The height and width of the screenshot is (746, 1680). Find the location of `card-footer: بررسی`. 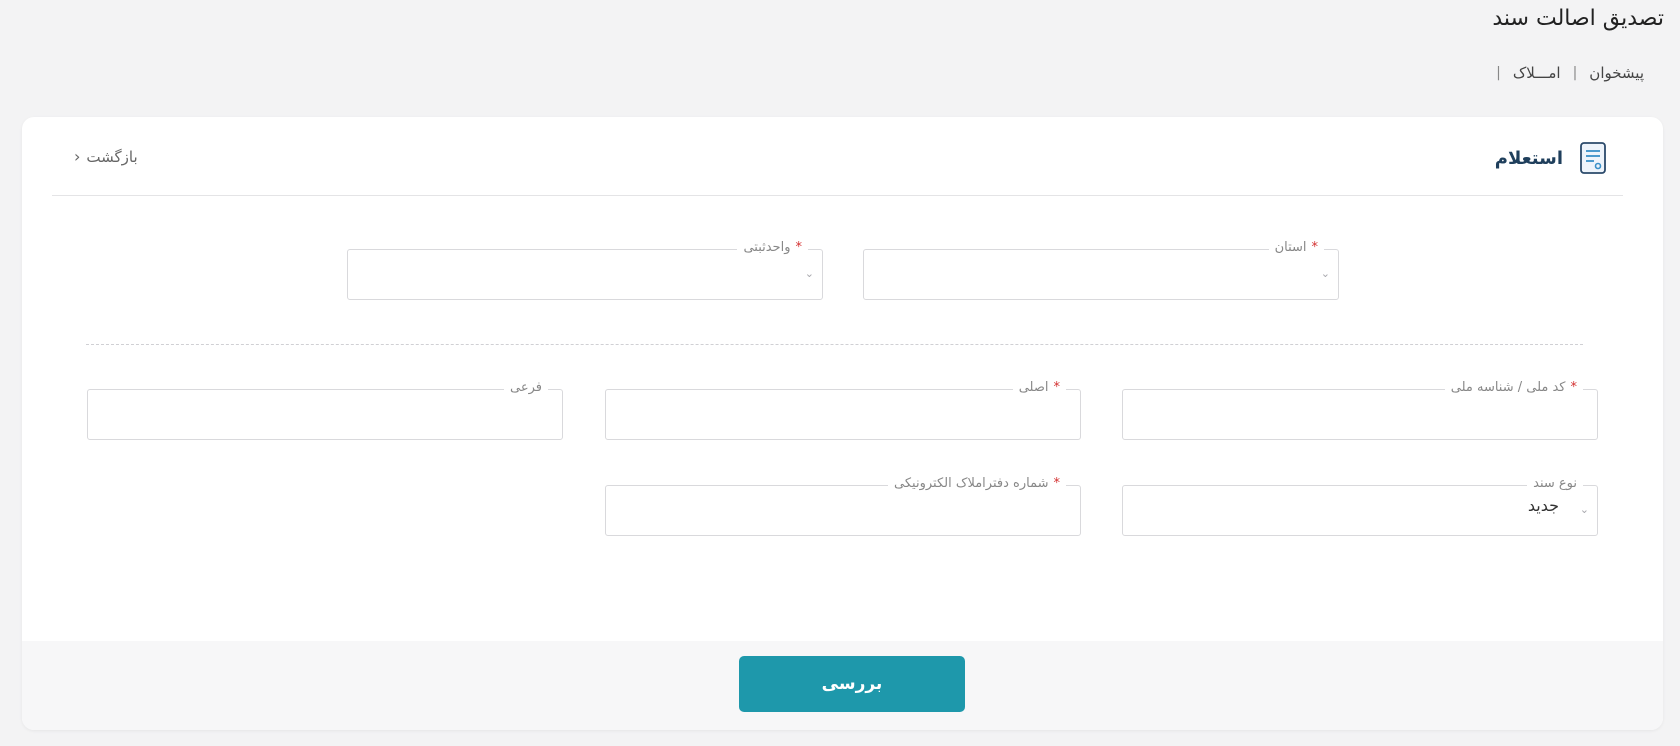

card-footer: بررسی is located at coordinates (842, 685).